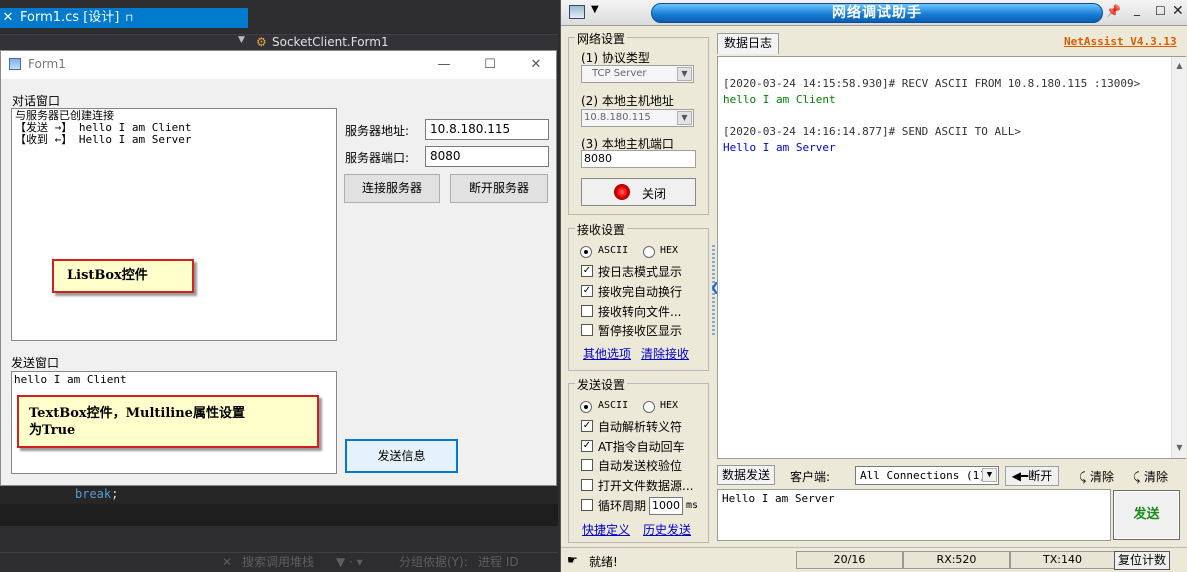 The width and height of the screenshot is (1187, 572). What do you see at coordinates (70, 17) in the screenshot?
I see `tab-title: Form1.cs [设计]` at bounding box center [70, 17].